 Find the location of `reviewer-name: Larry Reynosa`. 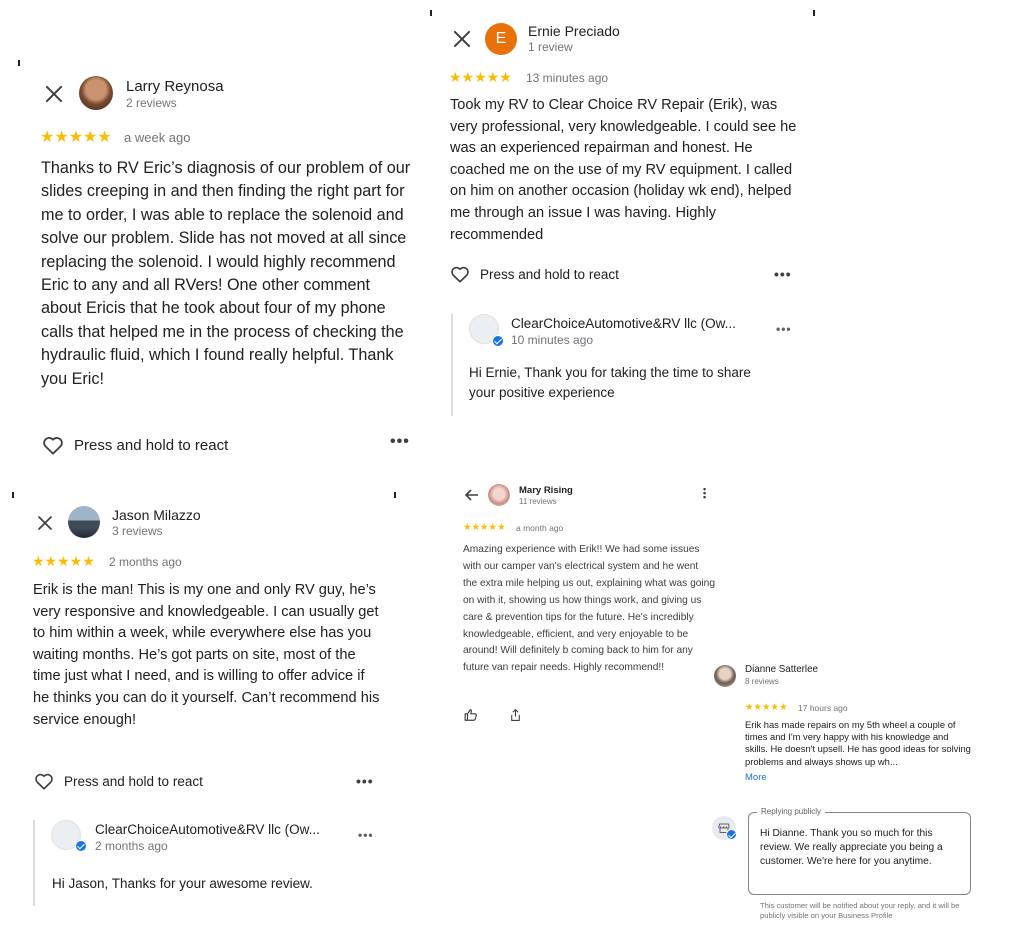

reviewer-name: Larry Reynosa is located at coordinates (175, 86).